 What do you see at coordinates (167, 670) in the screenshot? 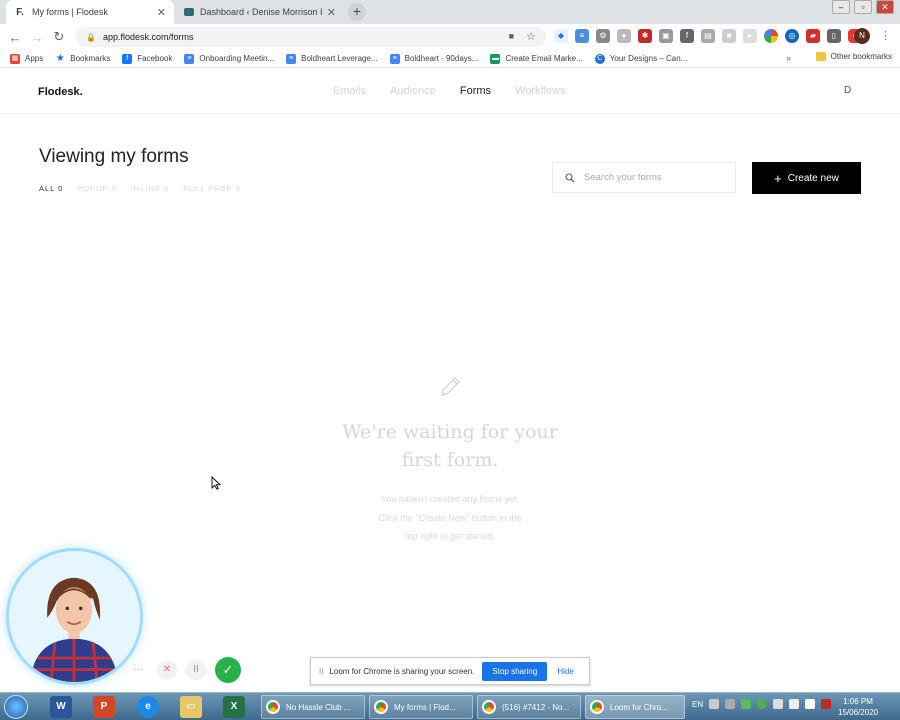
I see `cancel-recording-button: ✕` at bounding box center [167, 670].